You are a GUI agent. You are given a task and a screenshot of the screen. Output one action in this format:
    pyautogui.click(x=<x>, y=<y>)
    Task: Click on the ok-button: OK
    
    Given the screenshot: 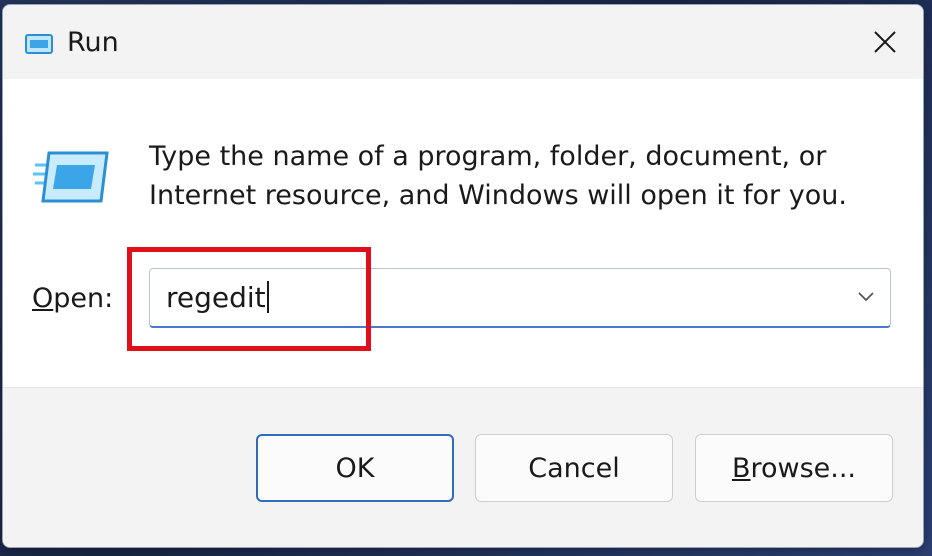 What is the action you would take?
    pyautogui.click(x=355, y=468)
    